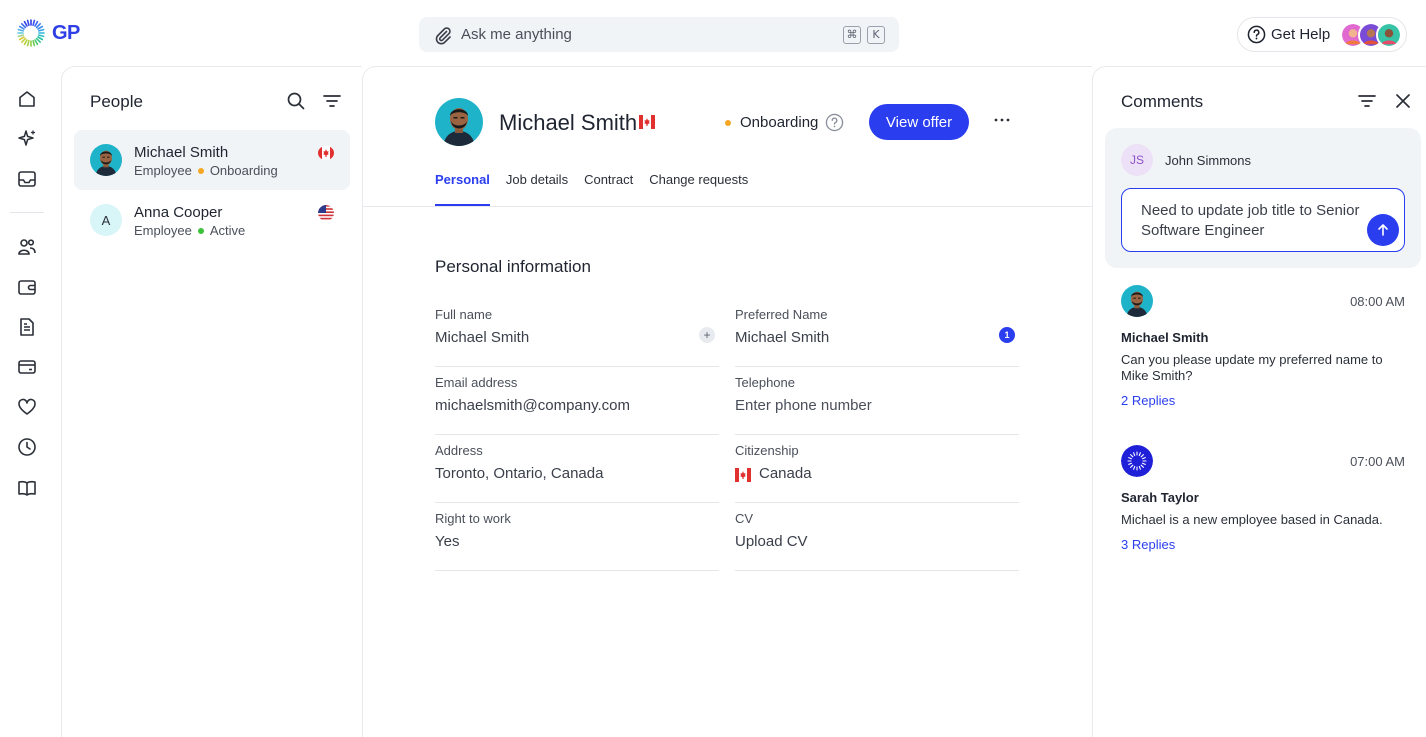  I want to click on wallet-icon, so click(27, 287).